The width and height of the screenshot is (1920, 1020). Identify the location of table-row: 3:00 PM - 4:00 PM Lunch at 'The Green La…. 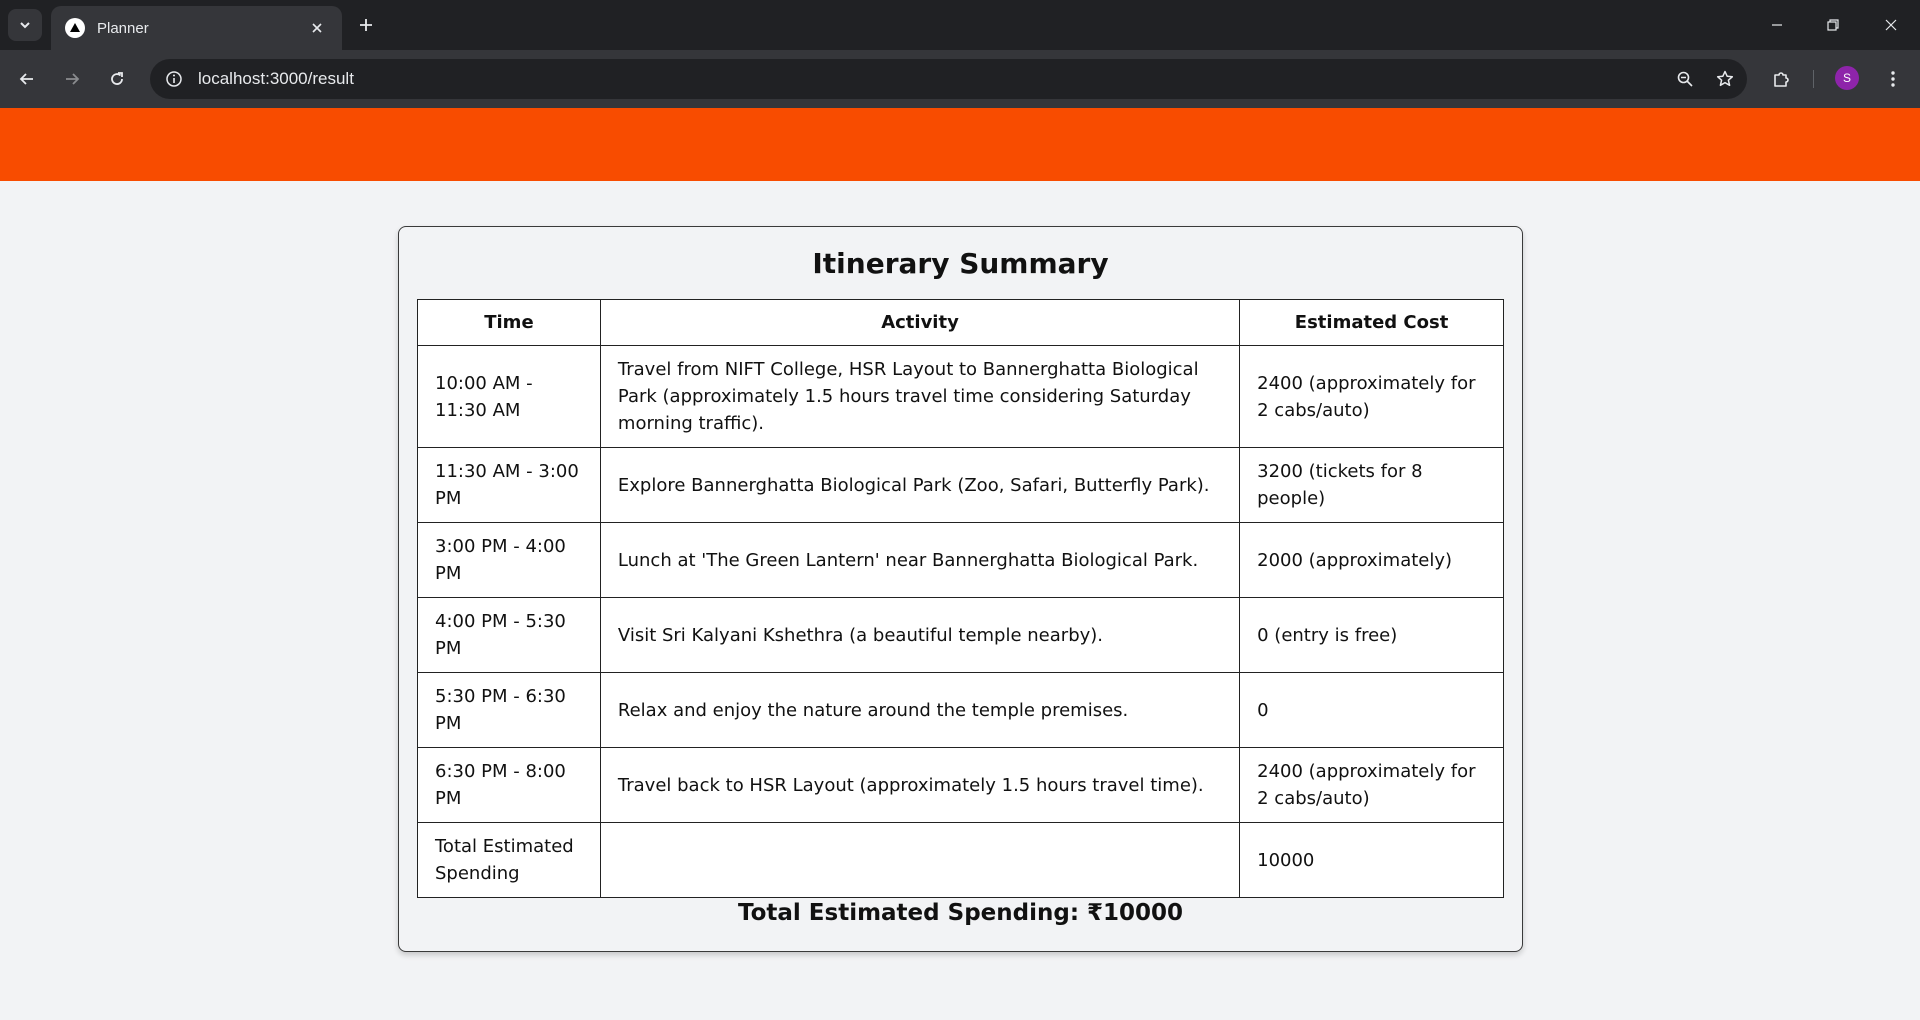
(960, 560).